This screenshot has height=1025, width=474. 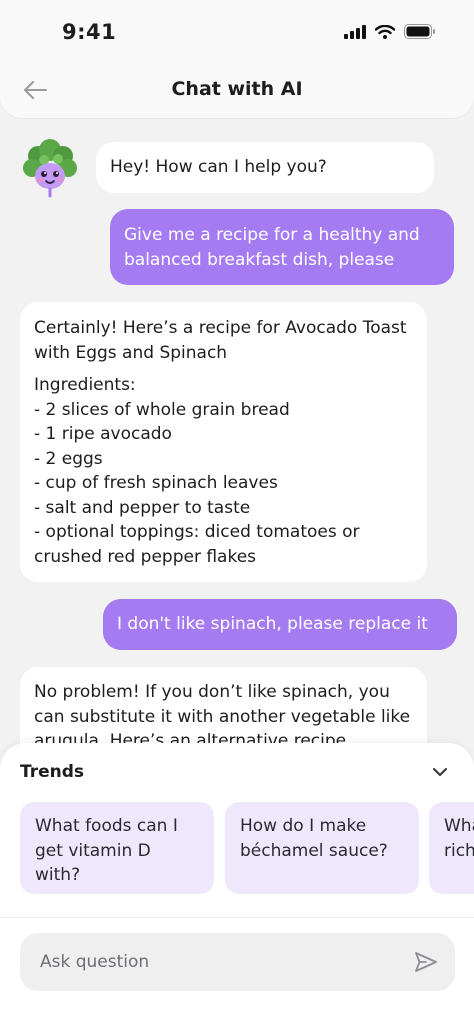 What do you see at coordinates (451, 848) in the screenshot?
I see `trend-card: What foods are rich in fiber?` at bounding box center [451, 848].